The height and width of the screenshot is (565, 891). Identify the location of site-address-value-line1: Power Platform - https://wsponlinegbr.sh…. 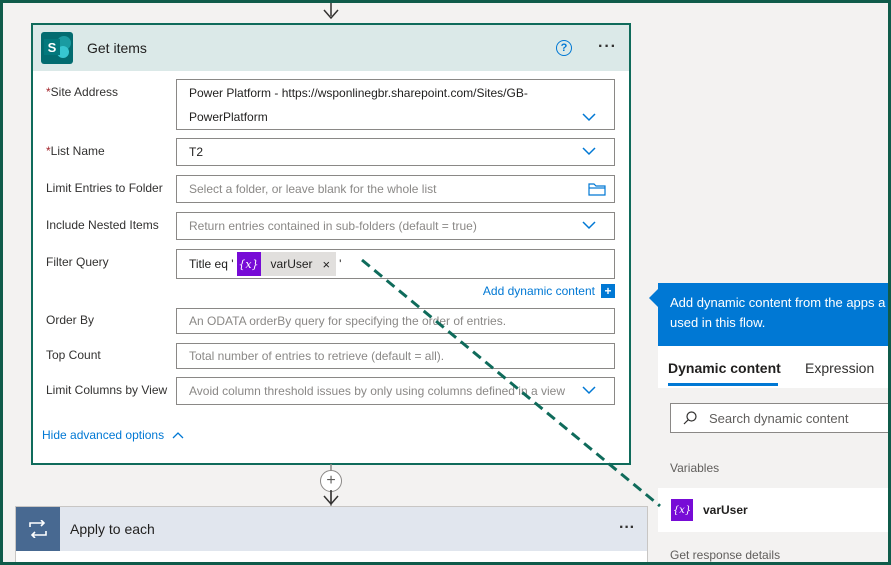
(358, 92).